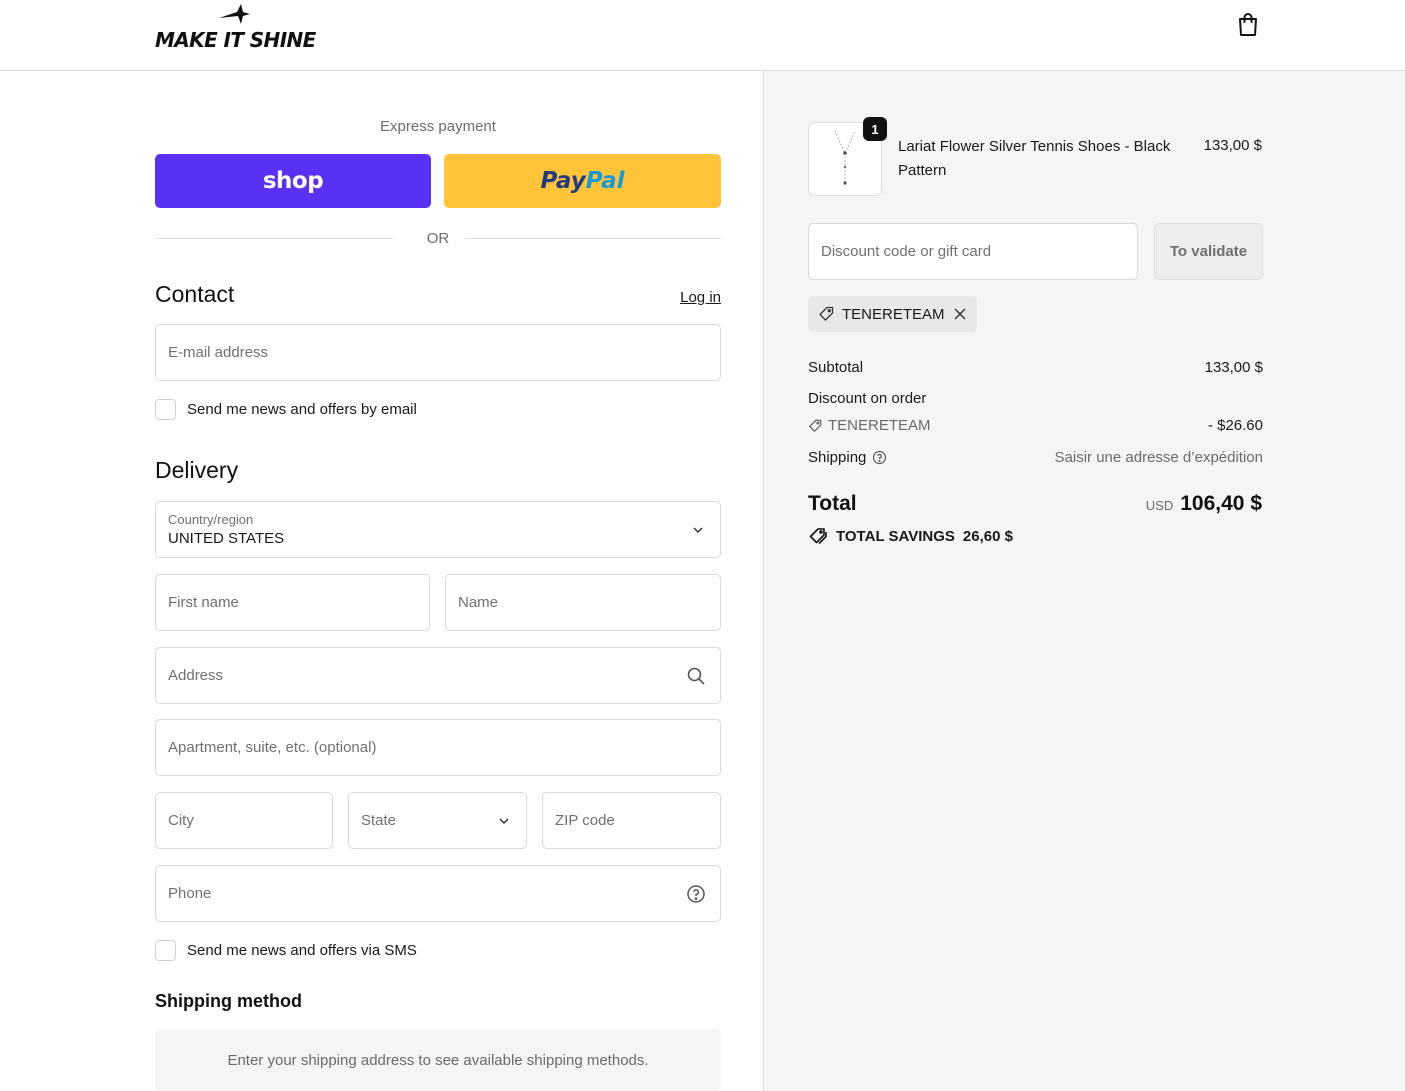 The height and width of the screenshot is (1091, 1405). What do you see at coordinates (1208, 251) in the screenshot?
I see `validate-discount-button: To validate` at bounding box center [1208, 251].